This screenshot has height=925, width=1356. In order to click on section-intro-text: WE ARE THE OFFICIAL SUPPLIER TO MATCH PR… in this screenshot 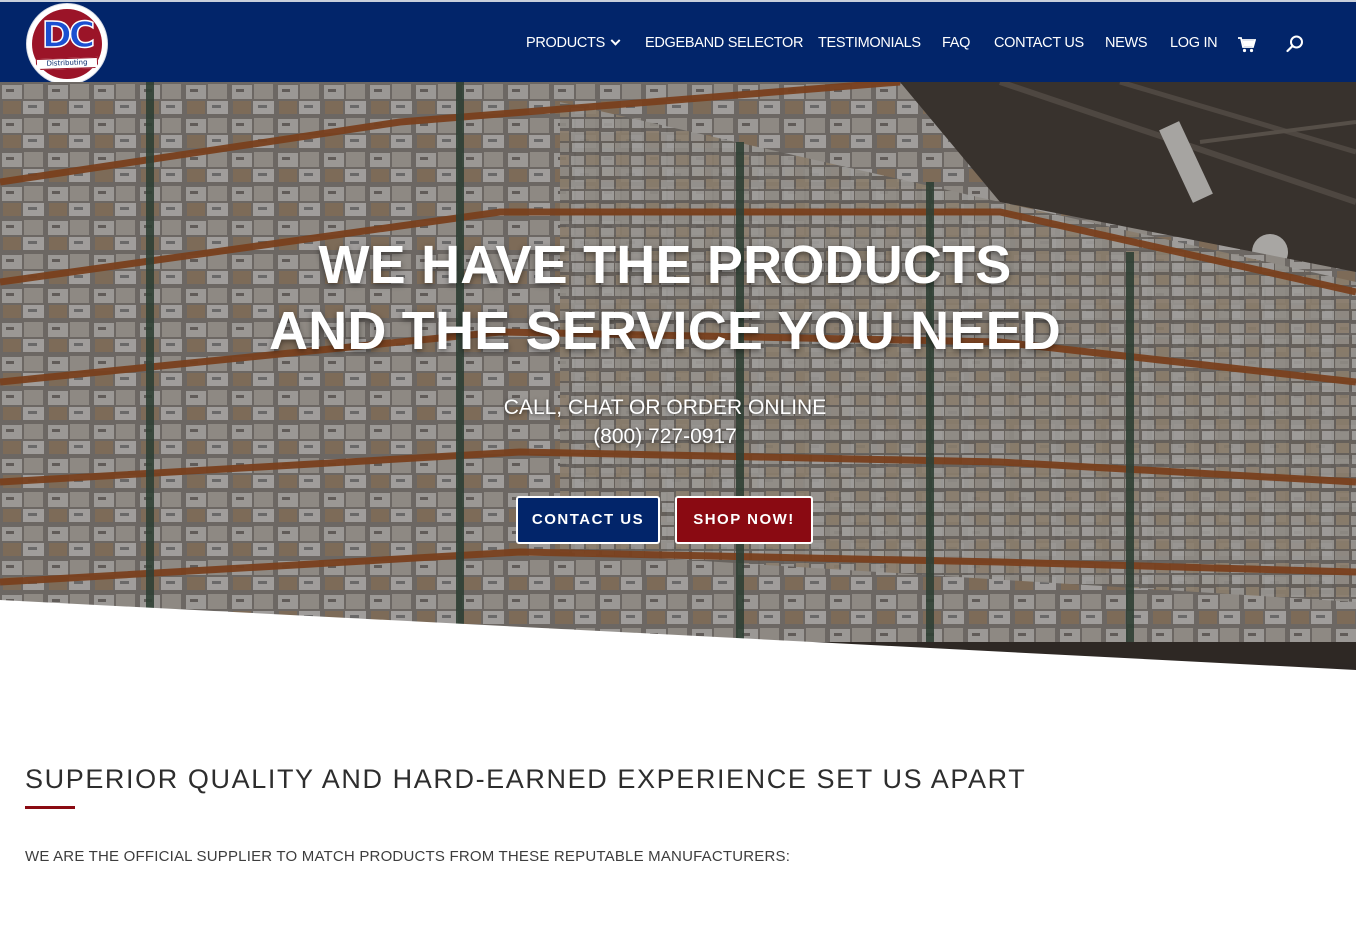, I will do `click(408, 856)`.